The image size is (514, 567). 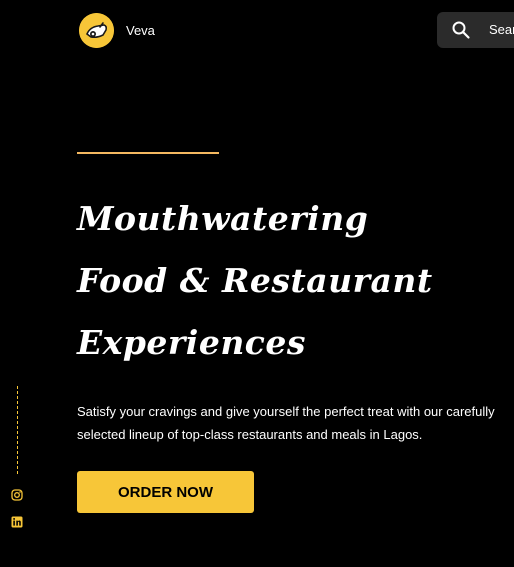 I want to click on header: Veva Search, so click(x=257, y=30).